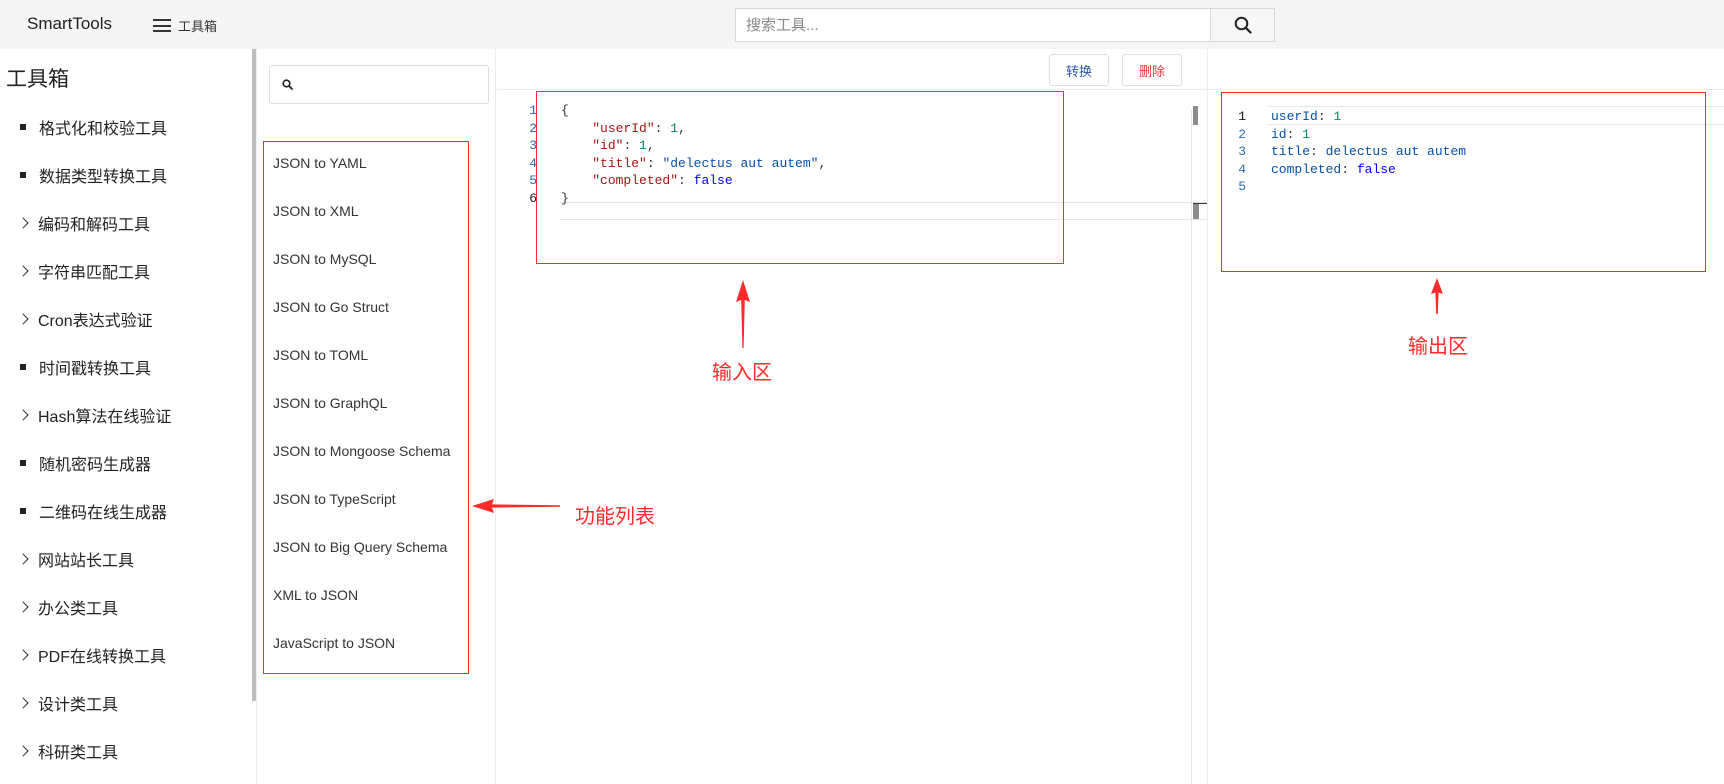 Image resolution: width=1724 pixels, height=784 pixels. Describe the element at coordinates (533, 180) in the screenshot. I see `line-number: 5` at that location.